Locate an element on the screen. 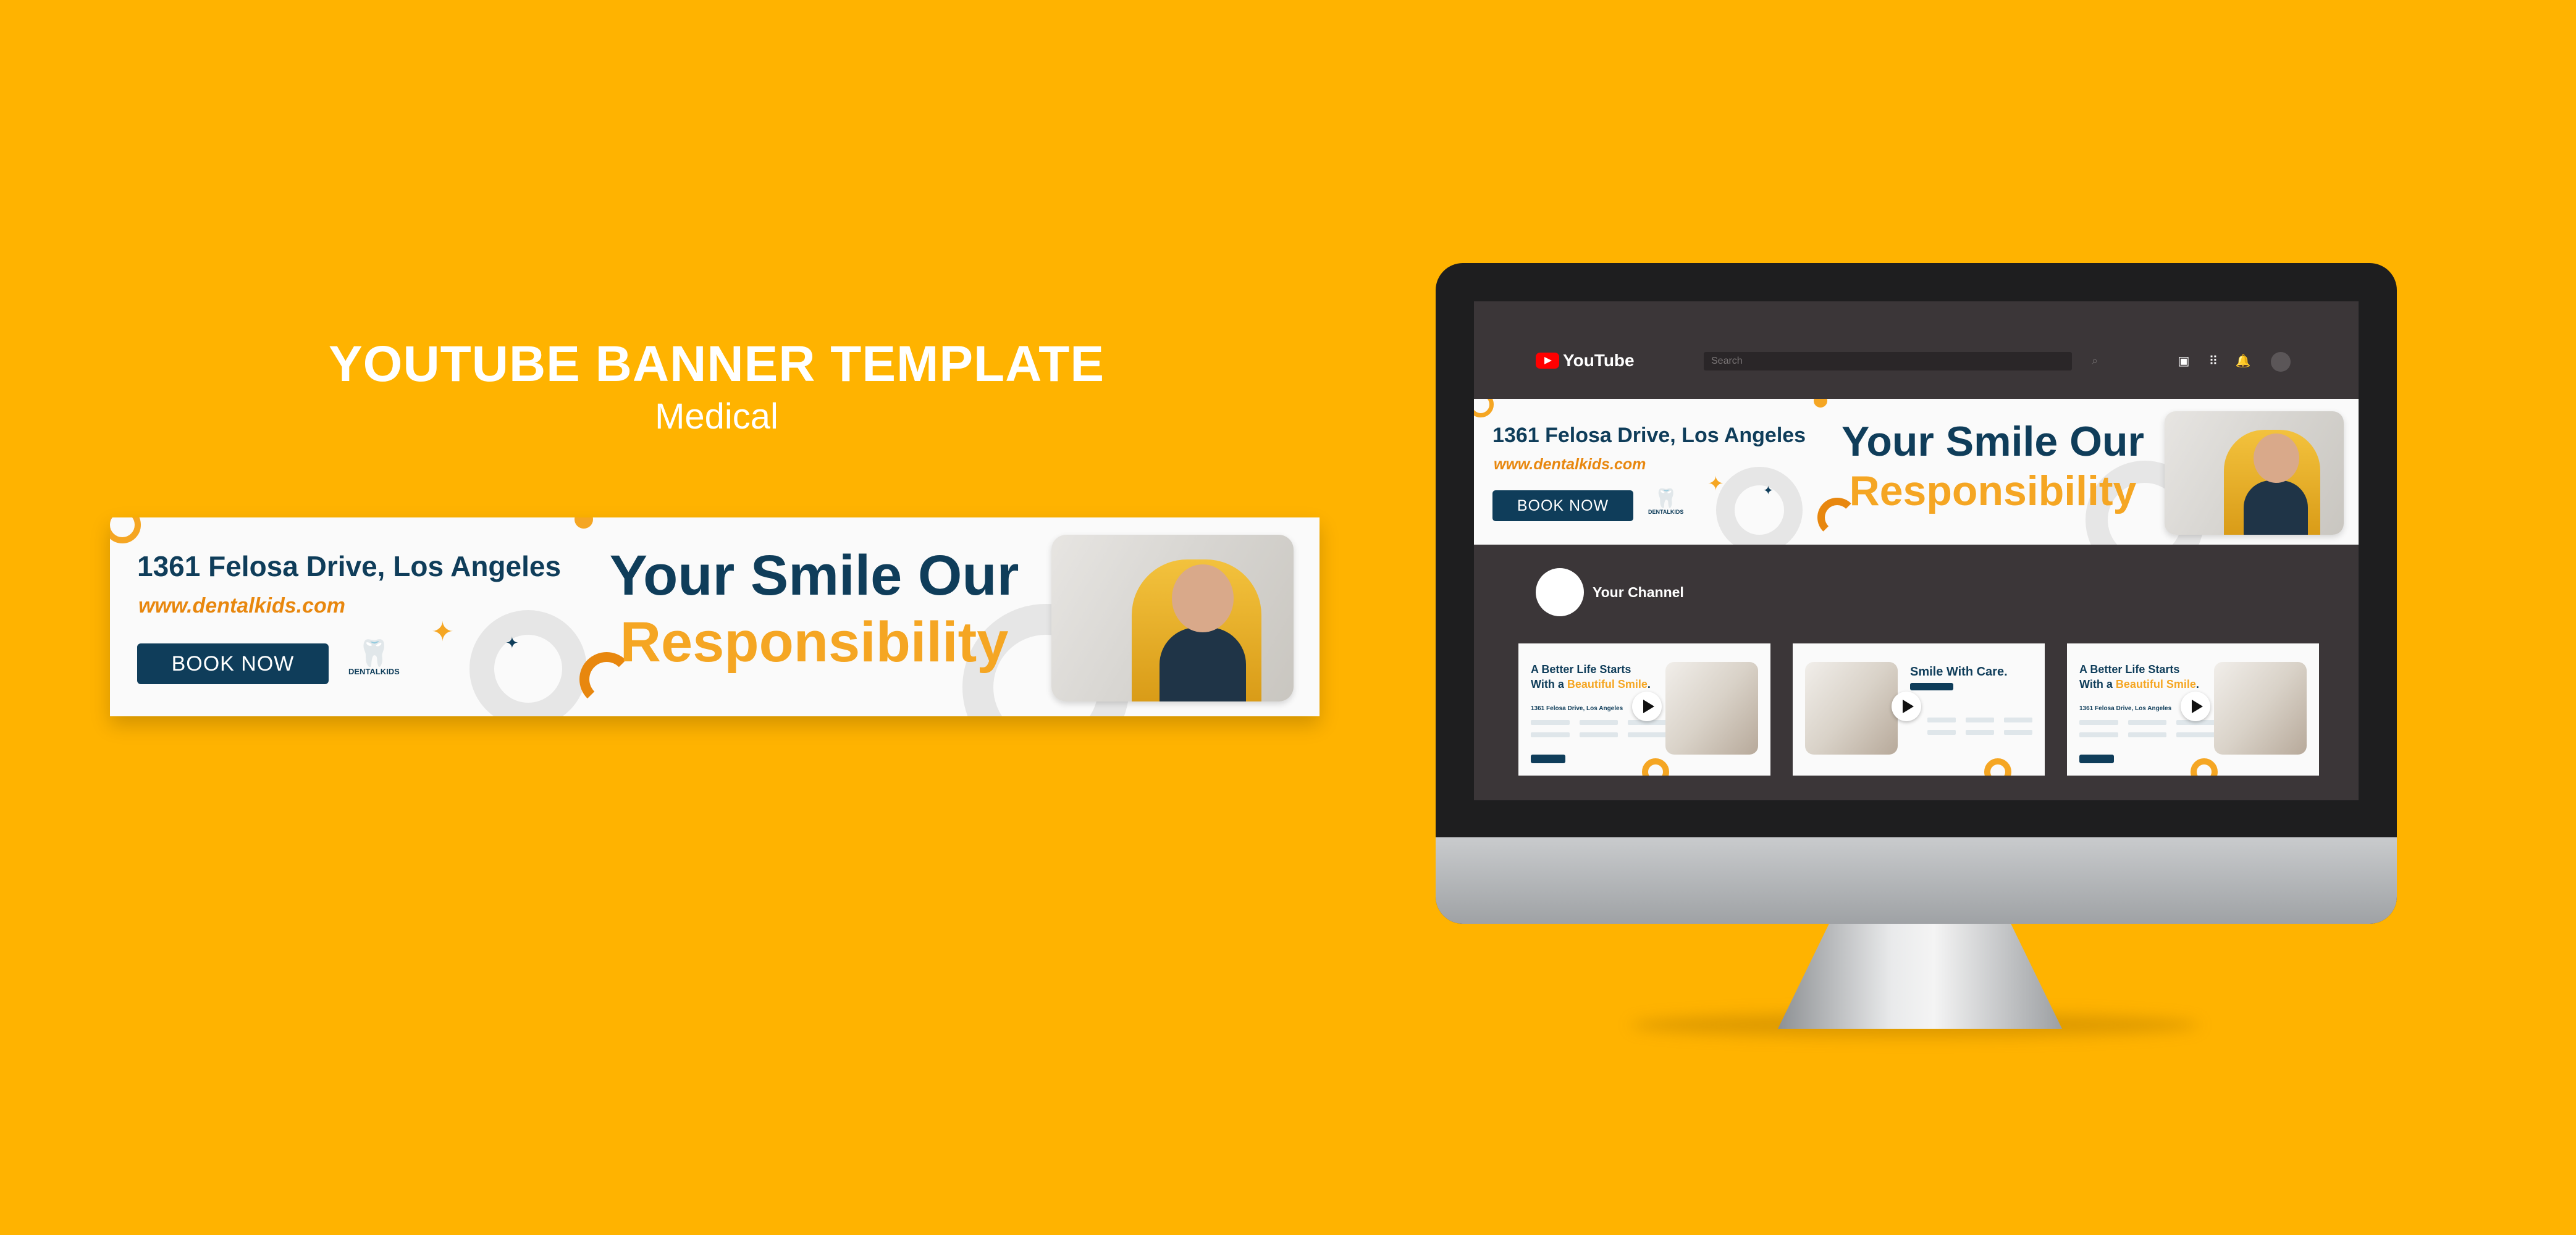 The width and height of the screenshot is (2576, 1235). channel-name: Your Channel is located at coordinates (1638, 593).